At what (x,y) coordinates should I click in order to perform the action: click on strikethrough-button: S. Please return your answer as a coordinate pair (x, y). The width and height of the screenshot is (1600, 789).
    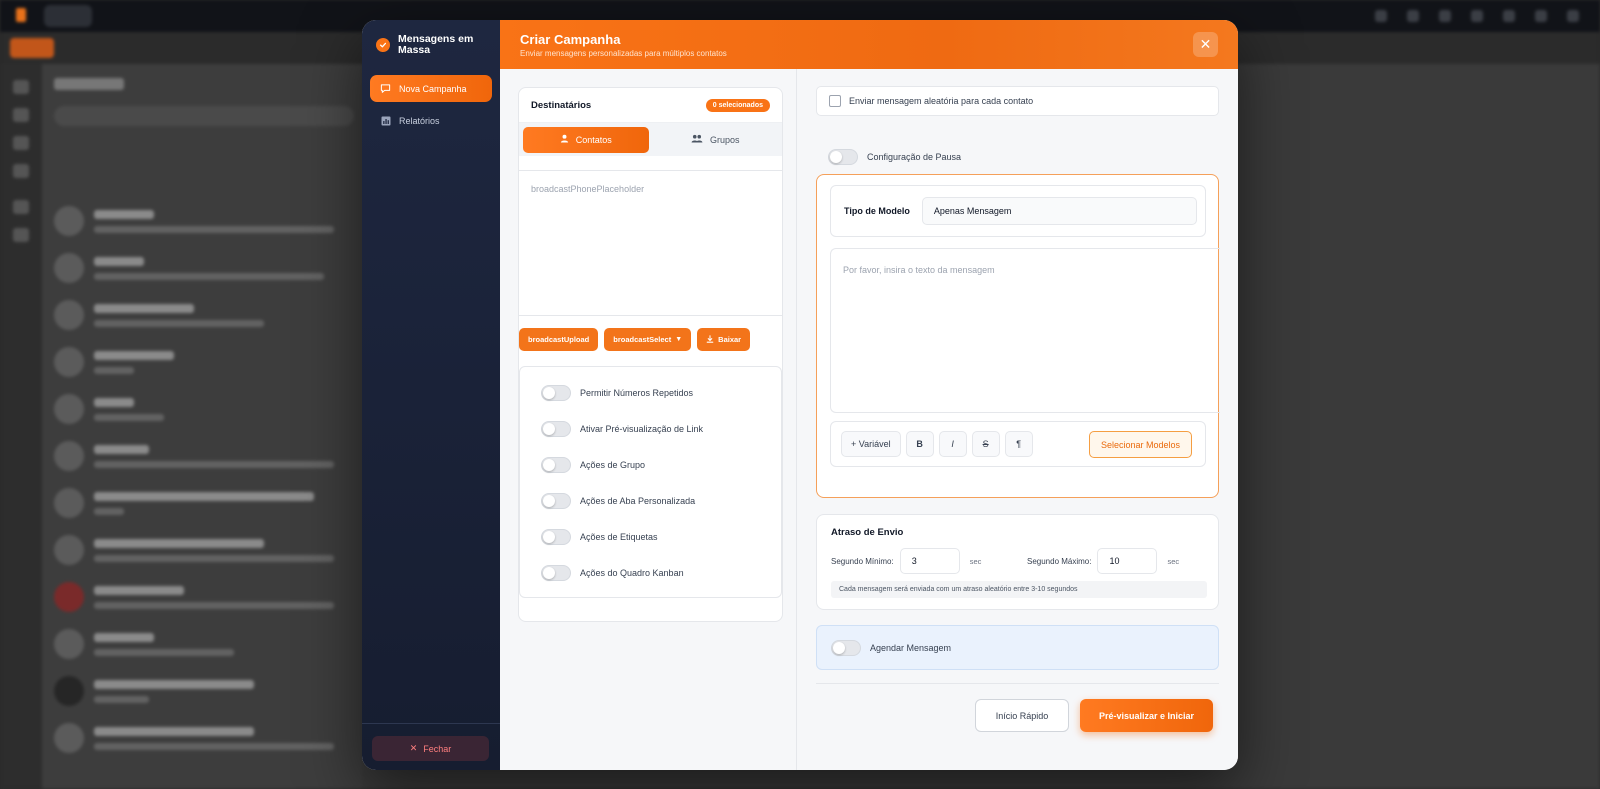
    Looking at the image, I should click on (985, 444).